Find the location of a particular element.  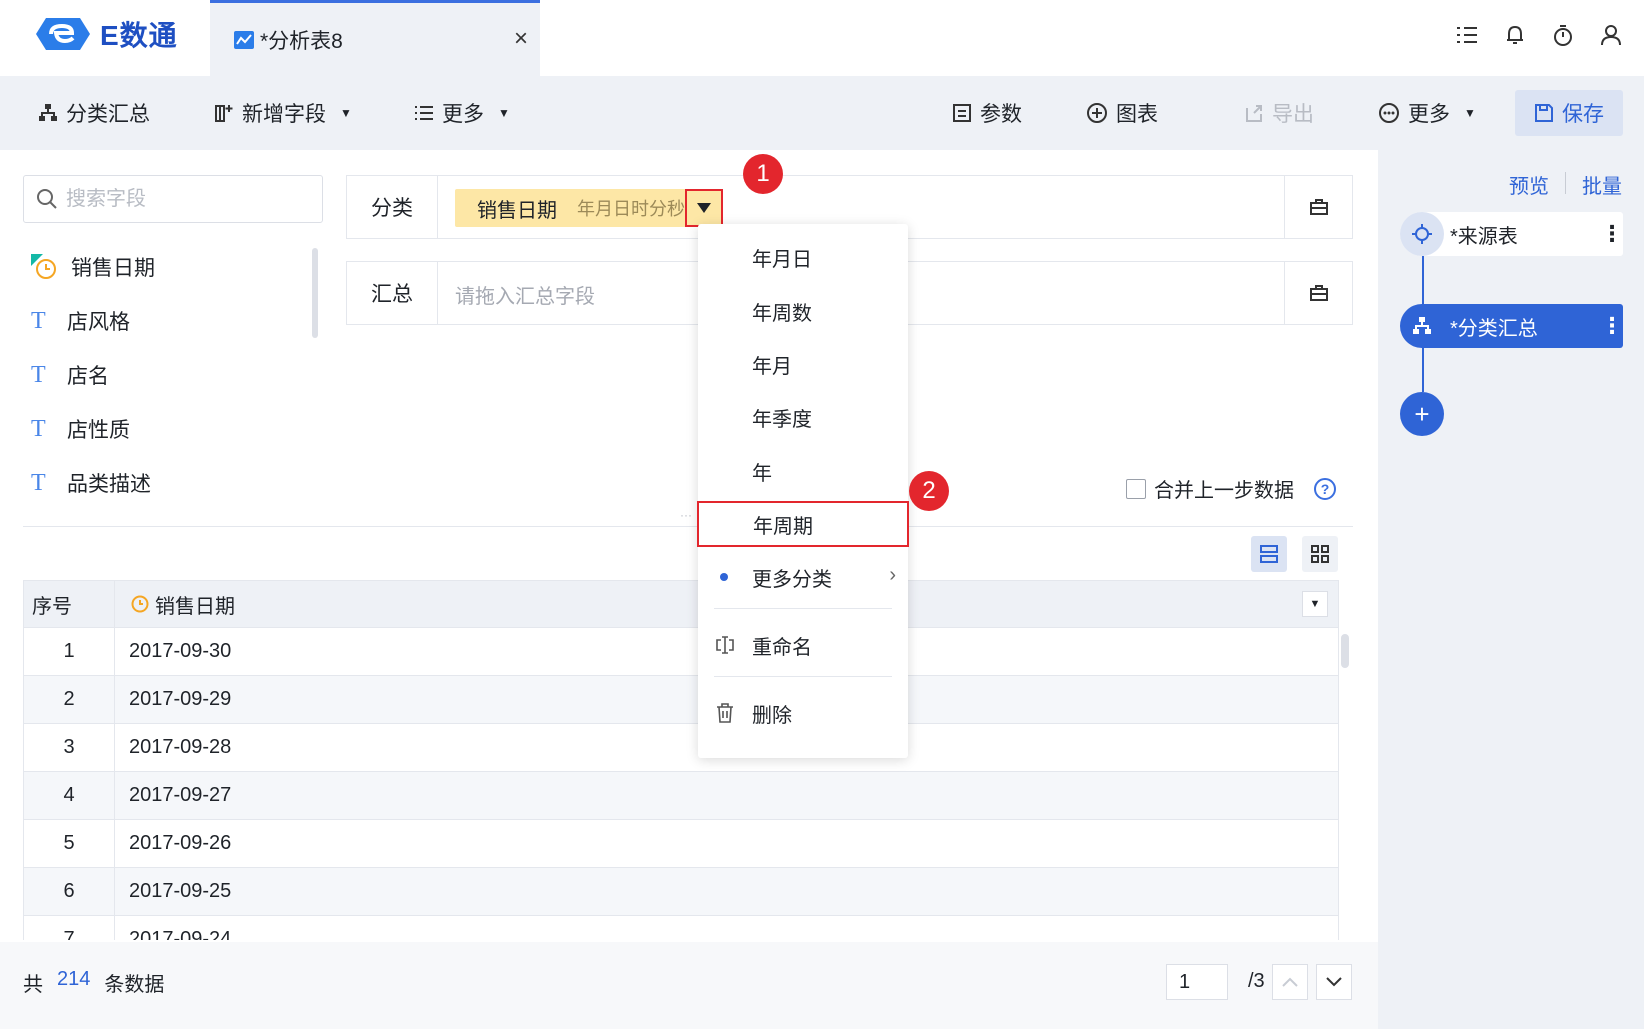

selected-dot-icon is located at coordinates (724, 577).